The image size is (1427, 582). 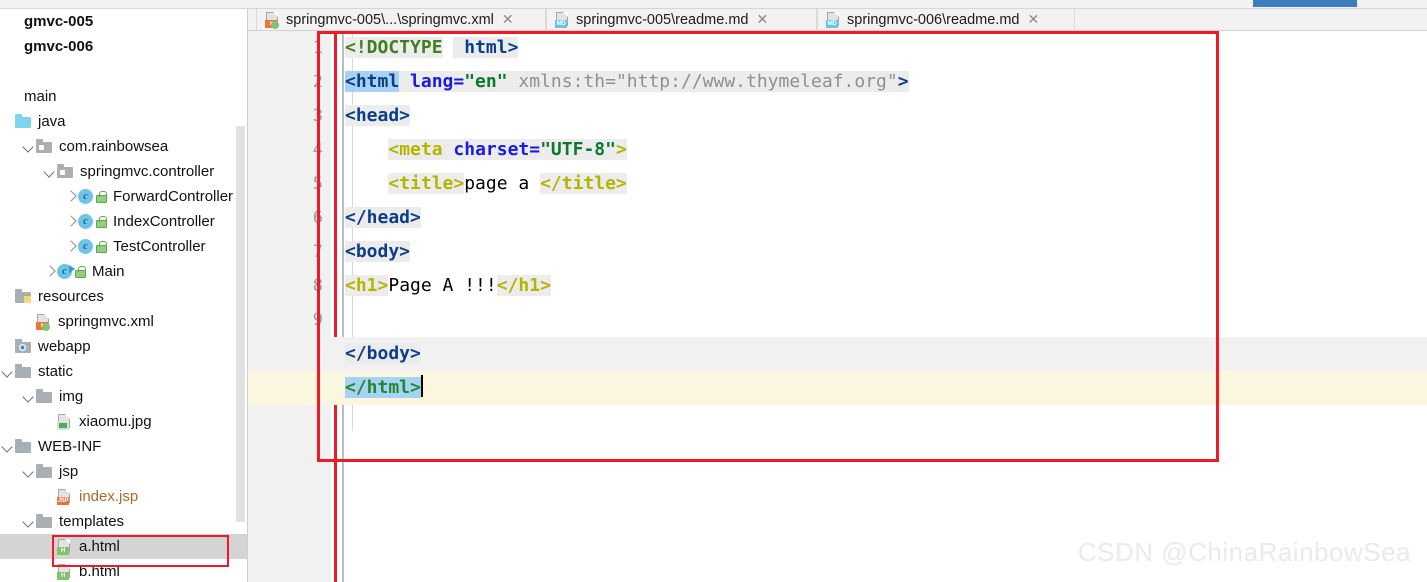 I want to click on tree-item-label: ForwardController, so click(x=173, y=196).